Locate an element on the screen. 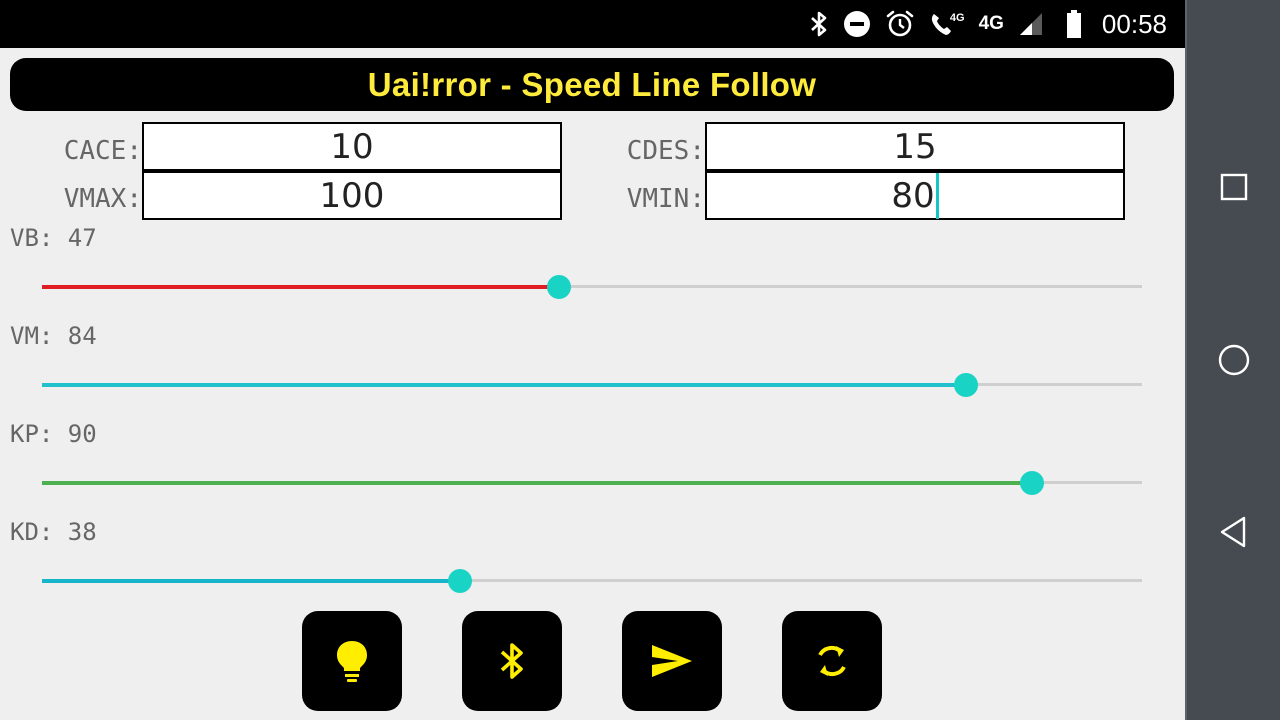 Image resolution: width=1280 pixels, height=720 pixels. app-title-bar: Uai!rror - Speed Line Follow is located at coordinates (592, 84).